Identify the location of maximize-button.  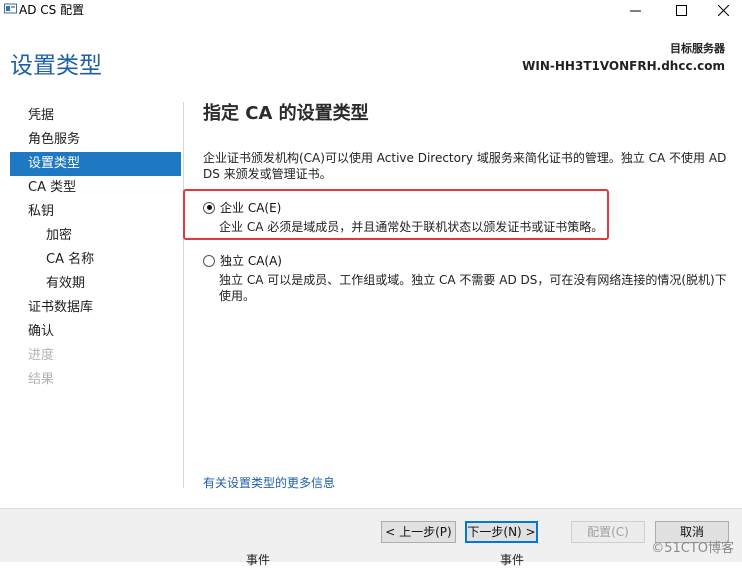
(681, 10).